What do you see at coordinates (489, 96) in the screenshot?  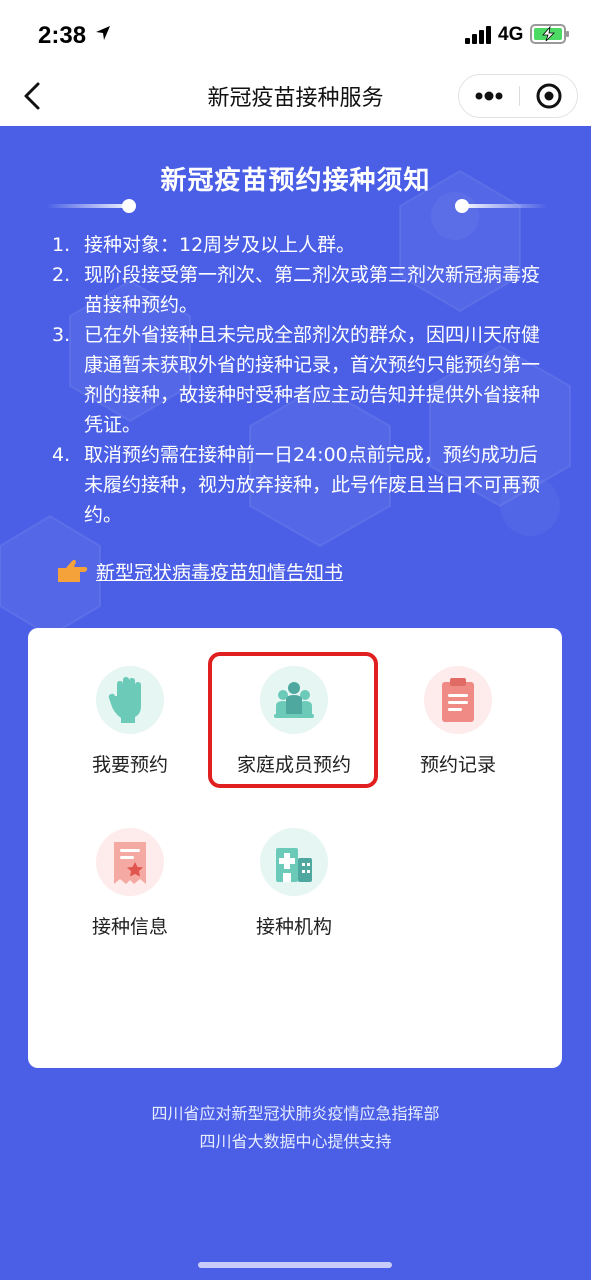 I see `more-options-icon` at bounding box center [489, 96].